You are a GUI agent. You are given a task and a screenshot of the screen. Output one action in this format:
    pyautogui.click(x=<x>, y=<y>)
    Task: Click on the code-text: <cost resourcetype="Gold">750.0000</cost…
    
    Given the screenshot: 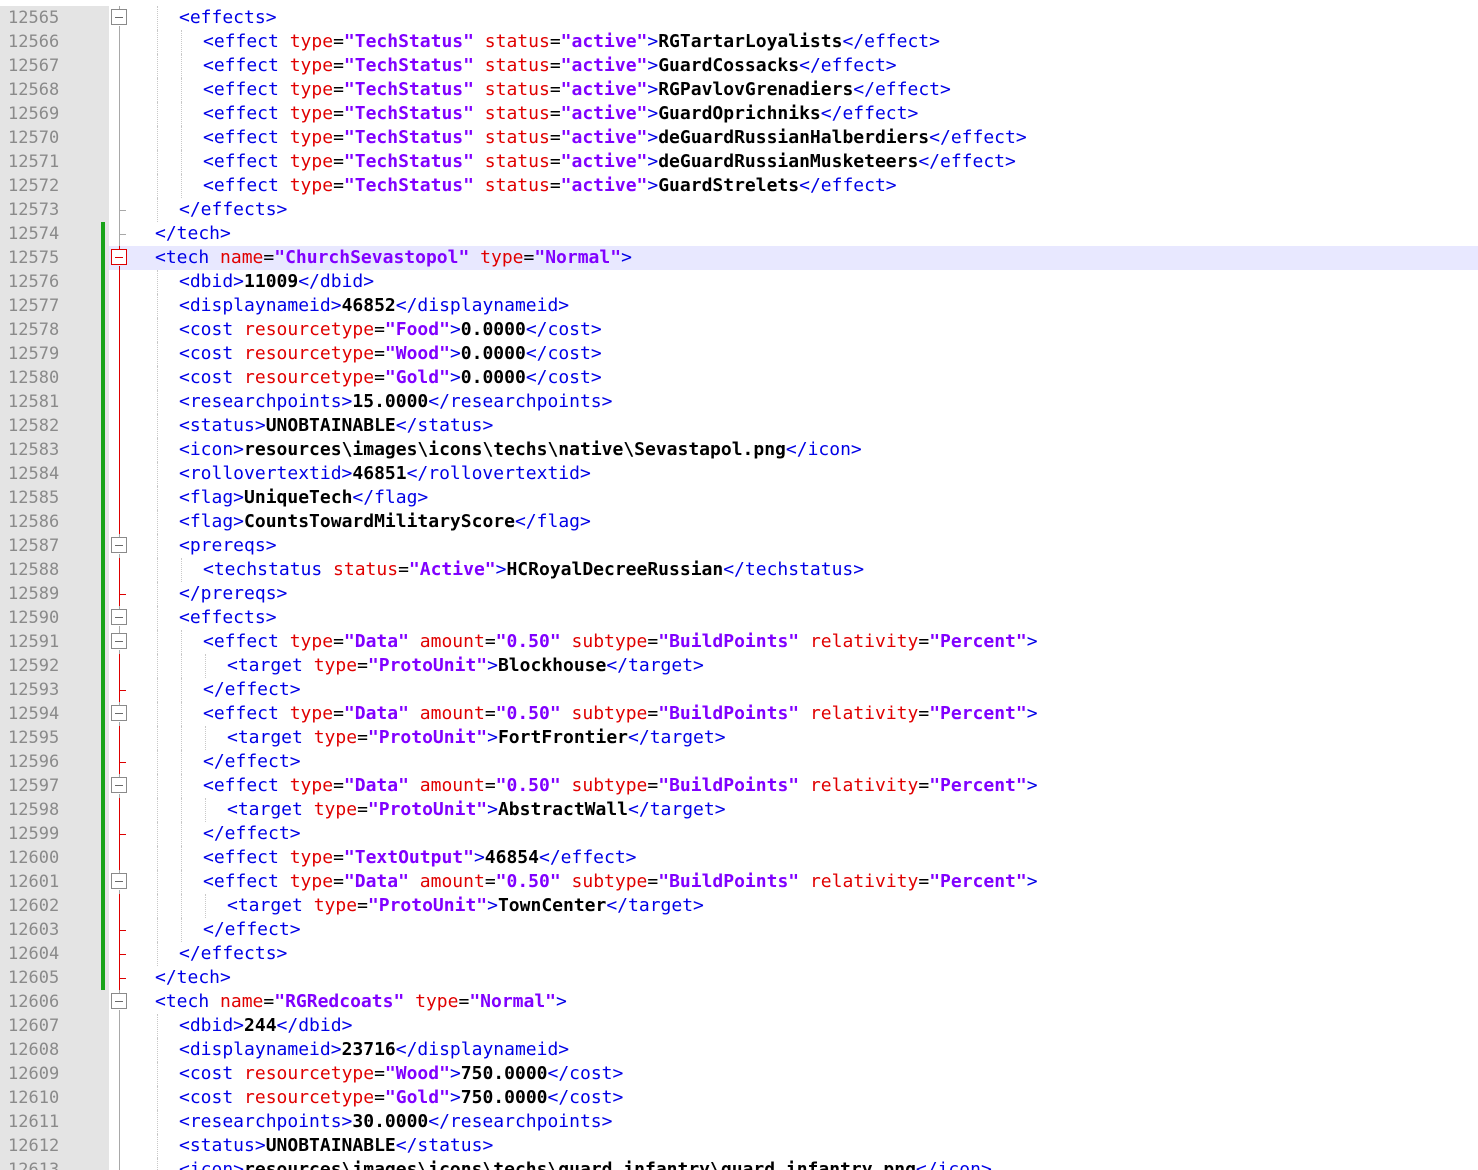 What is the action you would take?
    pyautogui.click(x=401, y=1098)
    